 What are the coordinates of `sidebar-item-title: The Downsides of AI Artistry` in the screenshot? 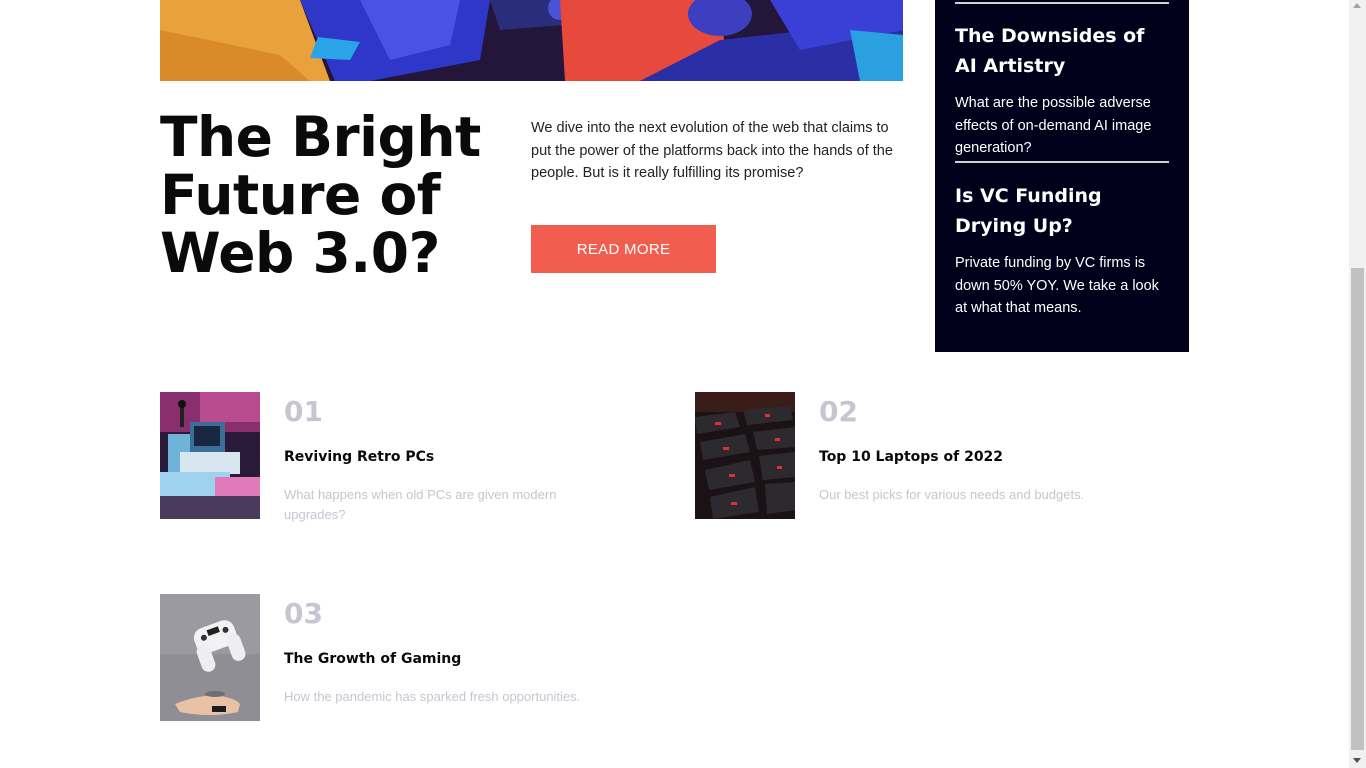 It's located at (1062, 51).